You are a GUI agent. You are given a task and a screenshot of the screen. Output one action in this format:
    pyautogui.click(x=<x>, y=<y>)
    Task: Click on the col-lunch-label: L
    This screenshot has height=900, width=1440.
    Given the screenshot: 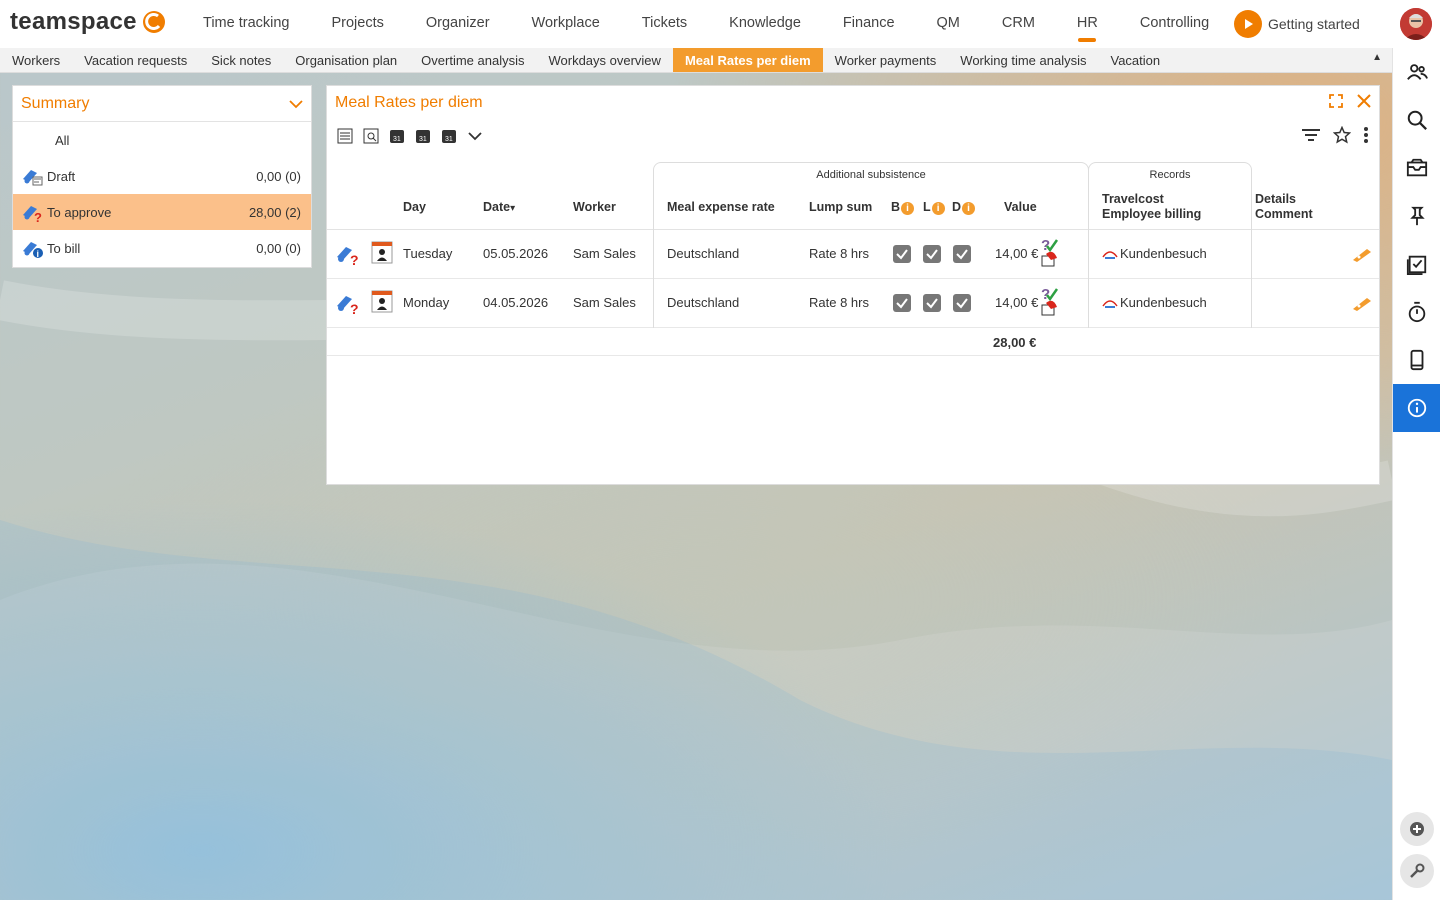 What is the action you would take?
    pyautogui.click(x=927, y=207)
    